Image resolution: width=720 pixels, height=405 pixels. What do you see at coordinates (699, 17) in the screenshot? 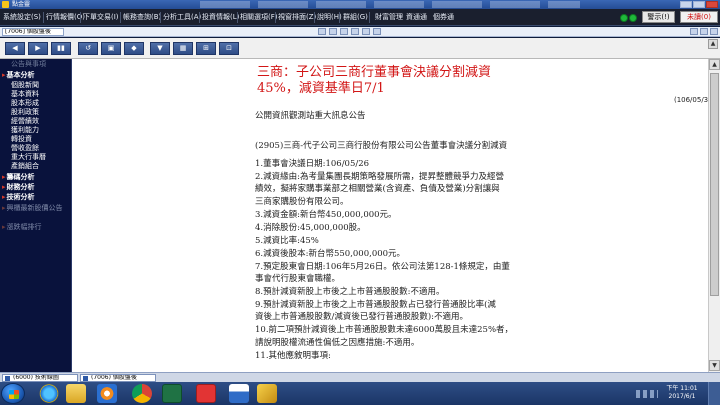
I see `unread-button: 未讀(0)` at bounding box center [699, 17].